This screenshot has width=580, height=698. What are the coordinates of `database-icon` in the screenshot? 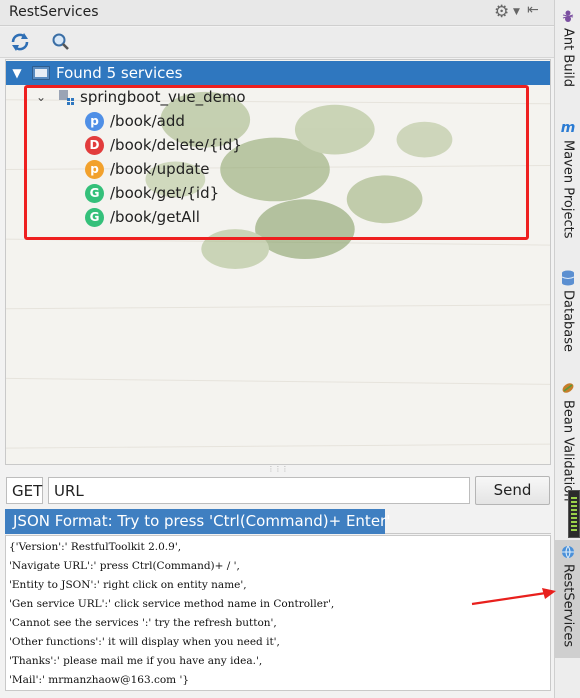 It's located at (568, 278).